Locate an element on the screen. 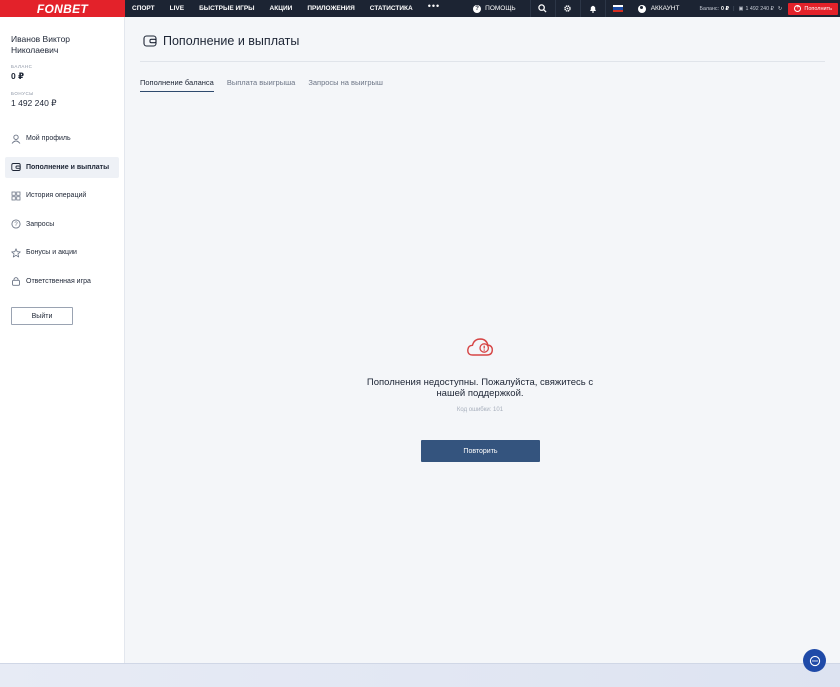  account-menu: АККАУНТ is located at coordinates (658, 8).